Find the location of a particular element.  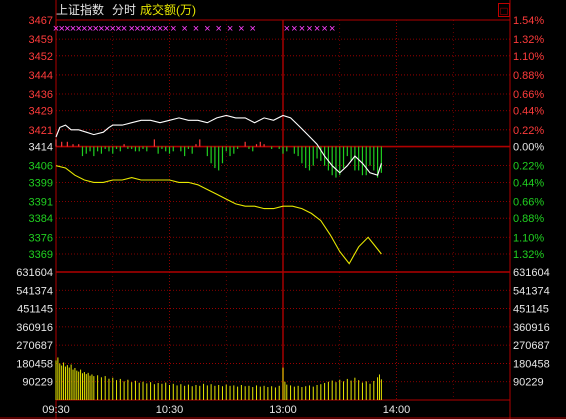

price-tick-label: 3444 is located at coordinates (41, 76).